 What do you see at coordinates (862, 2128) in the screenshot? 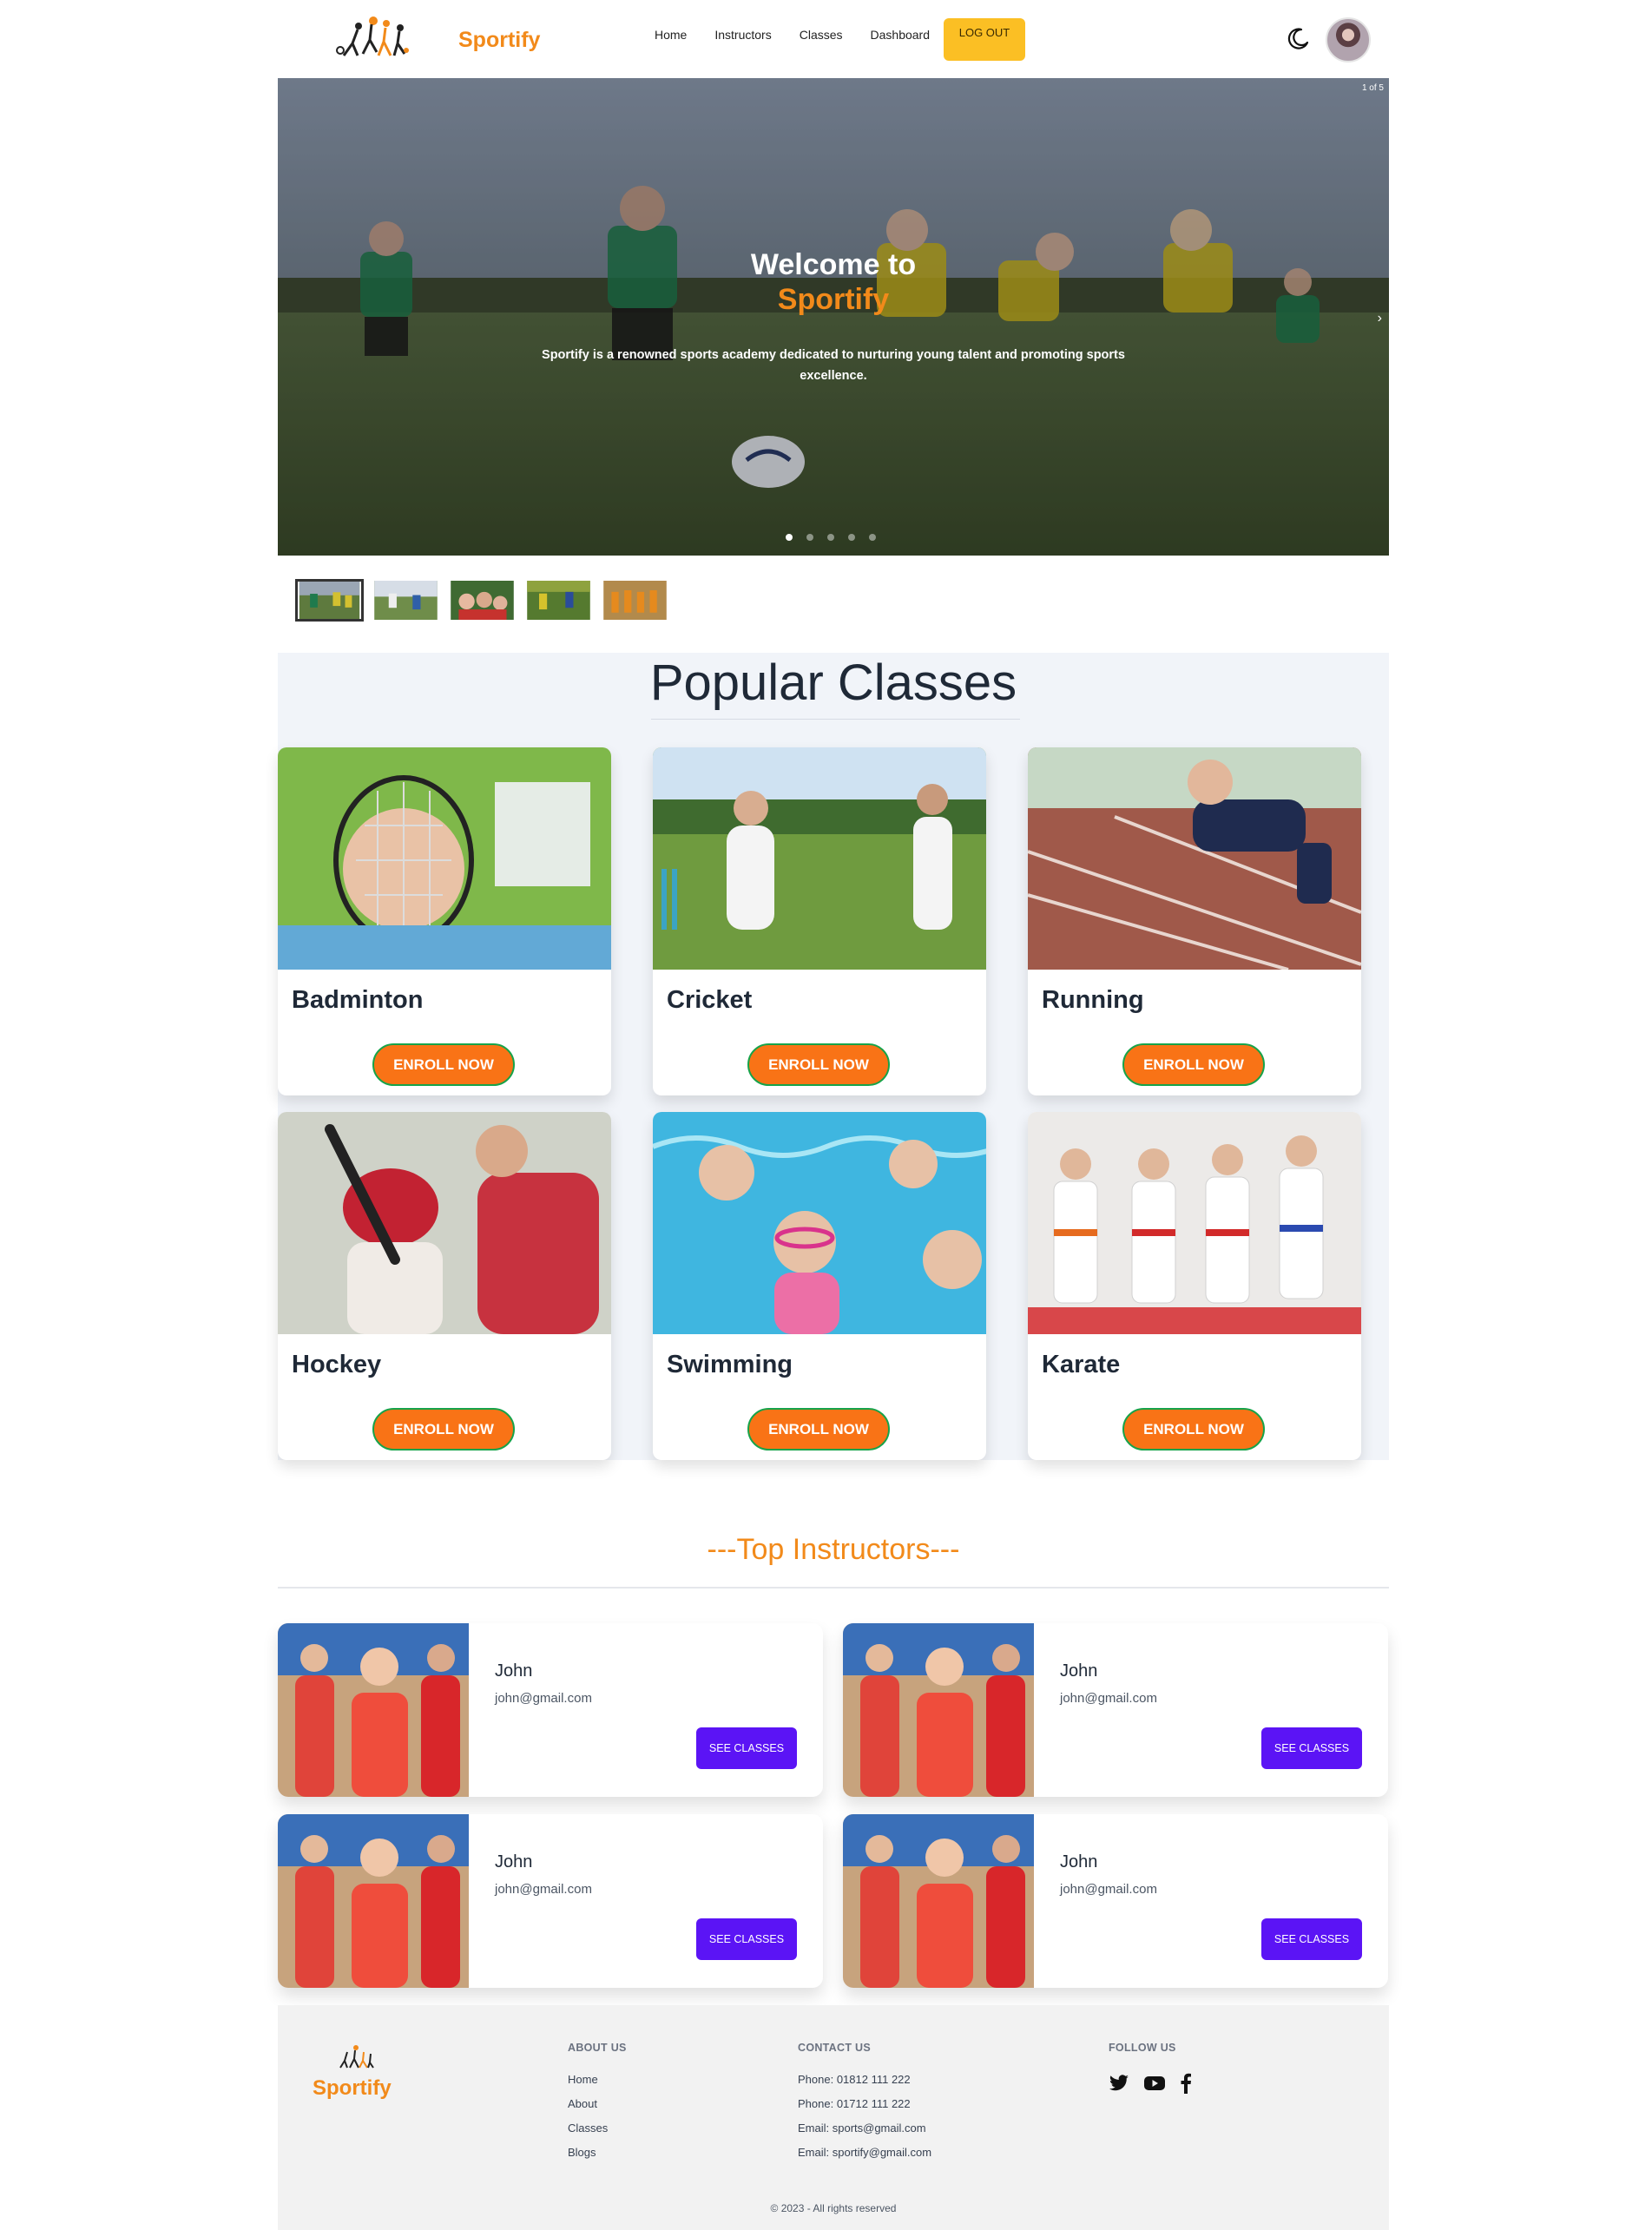
I see `footer-email-1: Email: sports@gmail.com` at bounding box center [862, 2128].